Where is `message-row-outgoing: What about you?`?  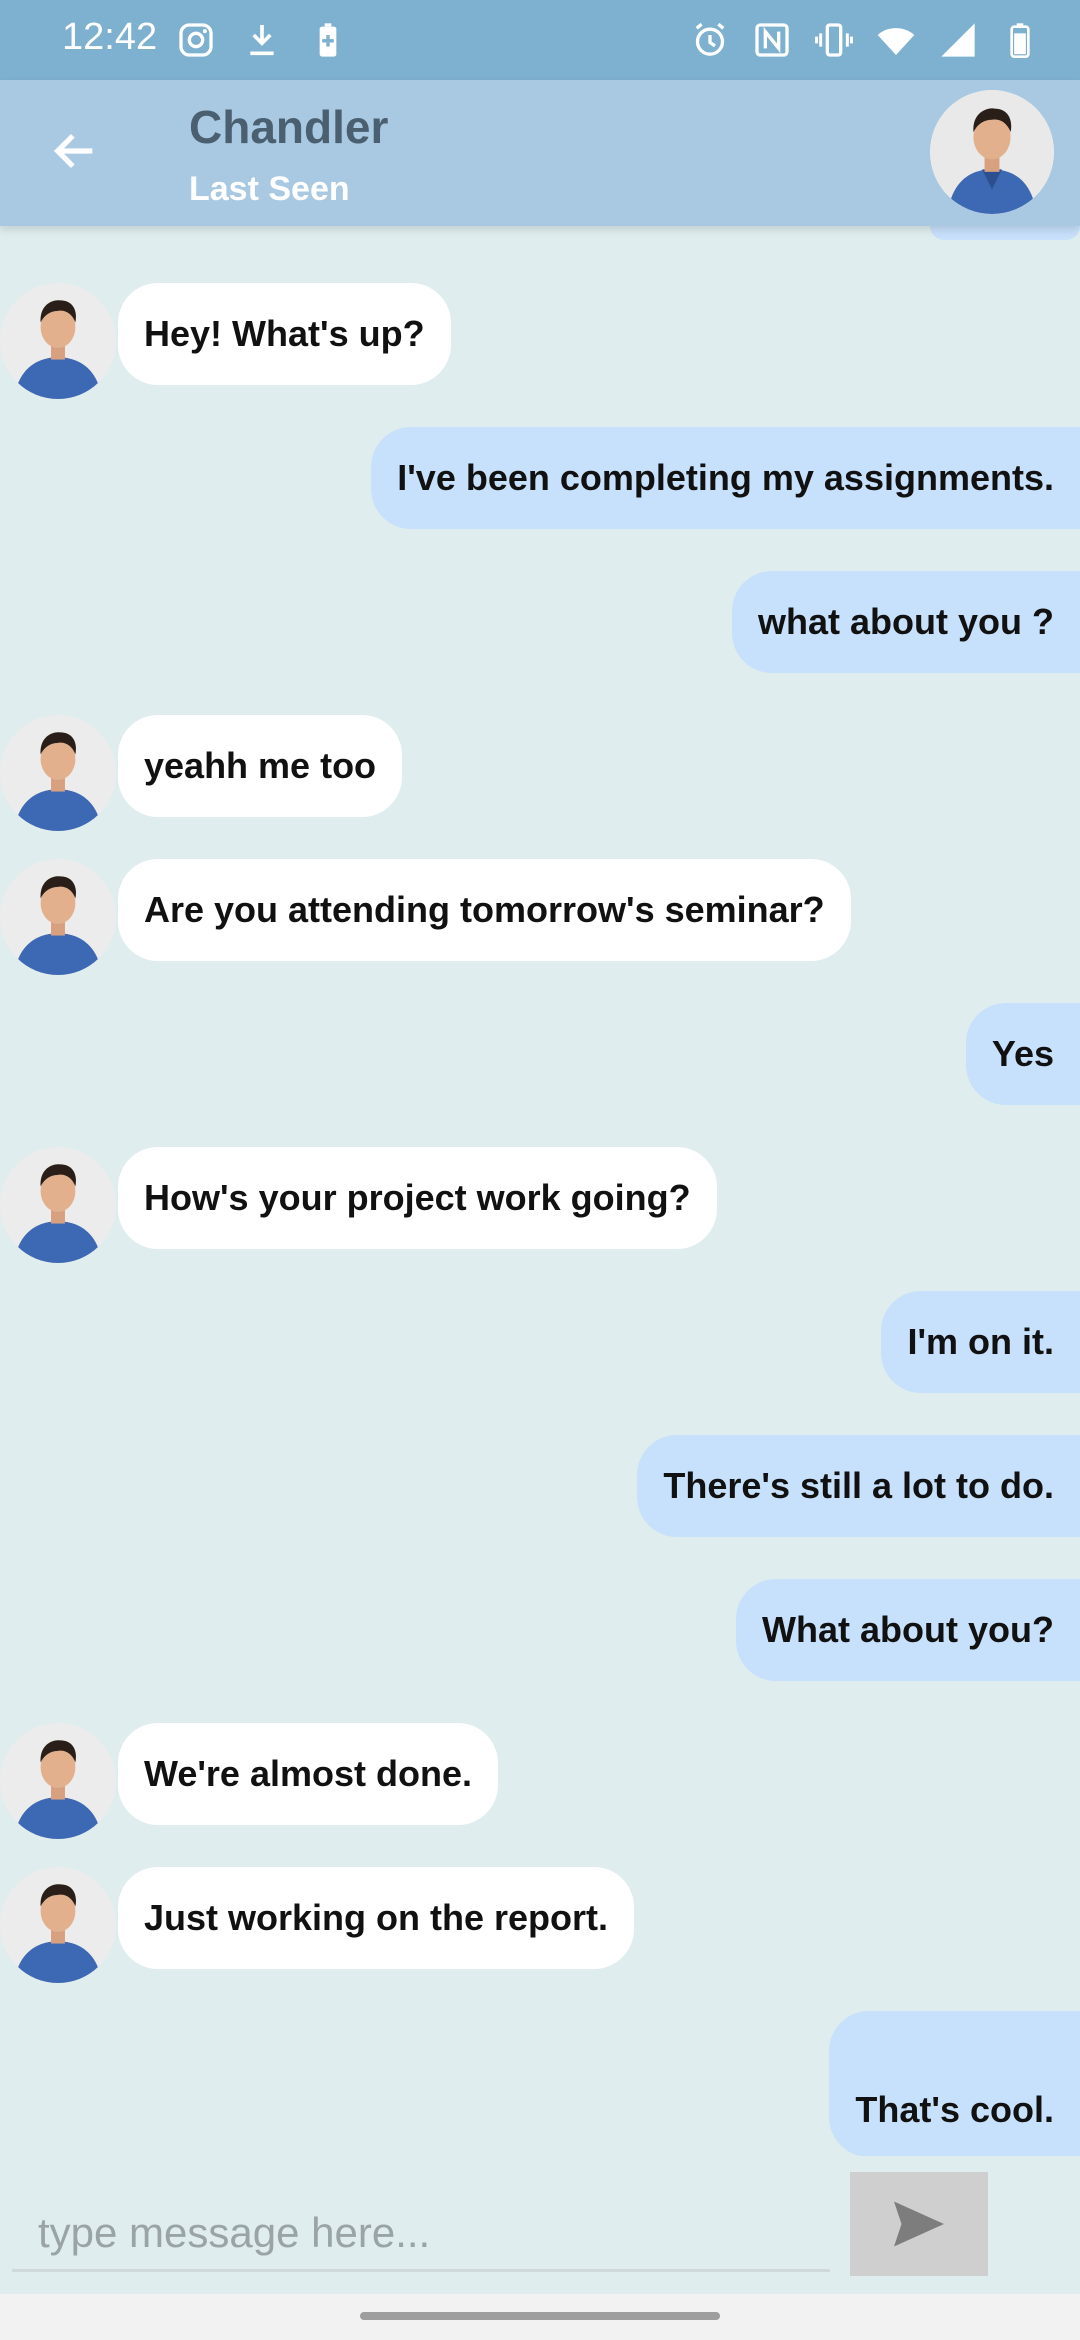 message-row-outgoing: What about you? is located at coordinates (540, 1630).